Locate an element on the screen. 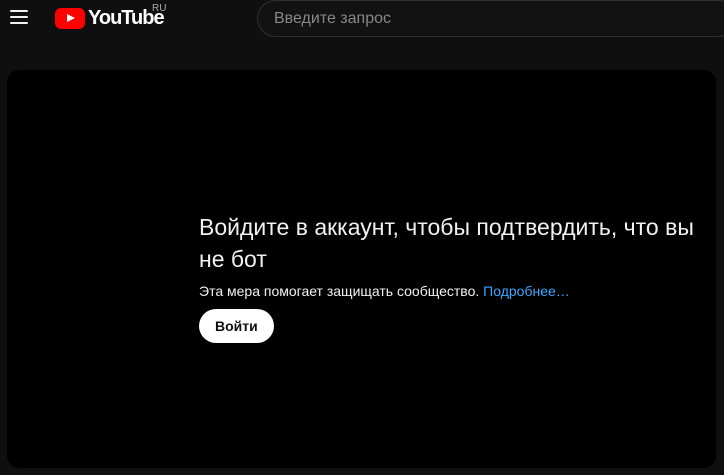  country-code: RU is located at coordinates (159, 8).